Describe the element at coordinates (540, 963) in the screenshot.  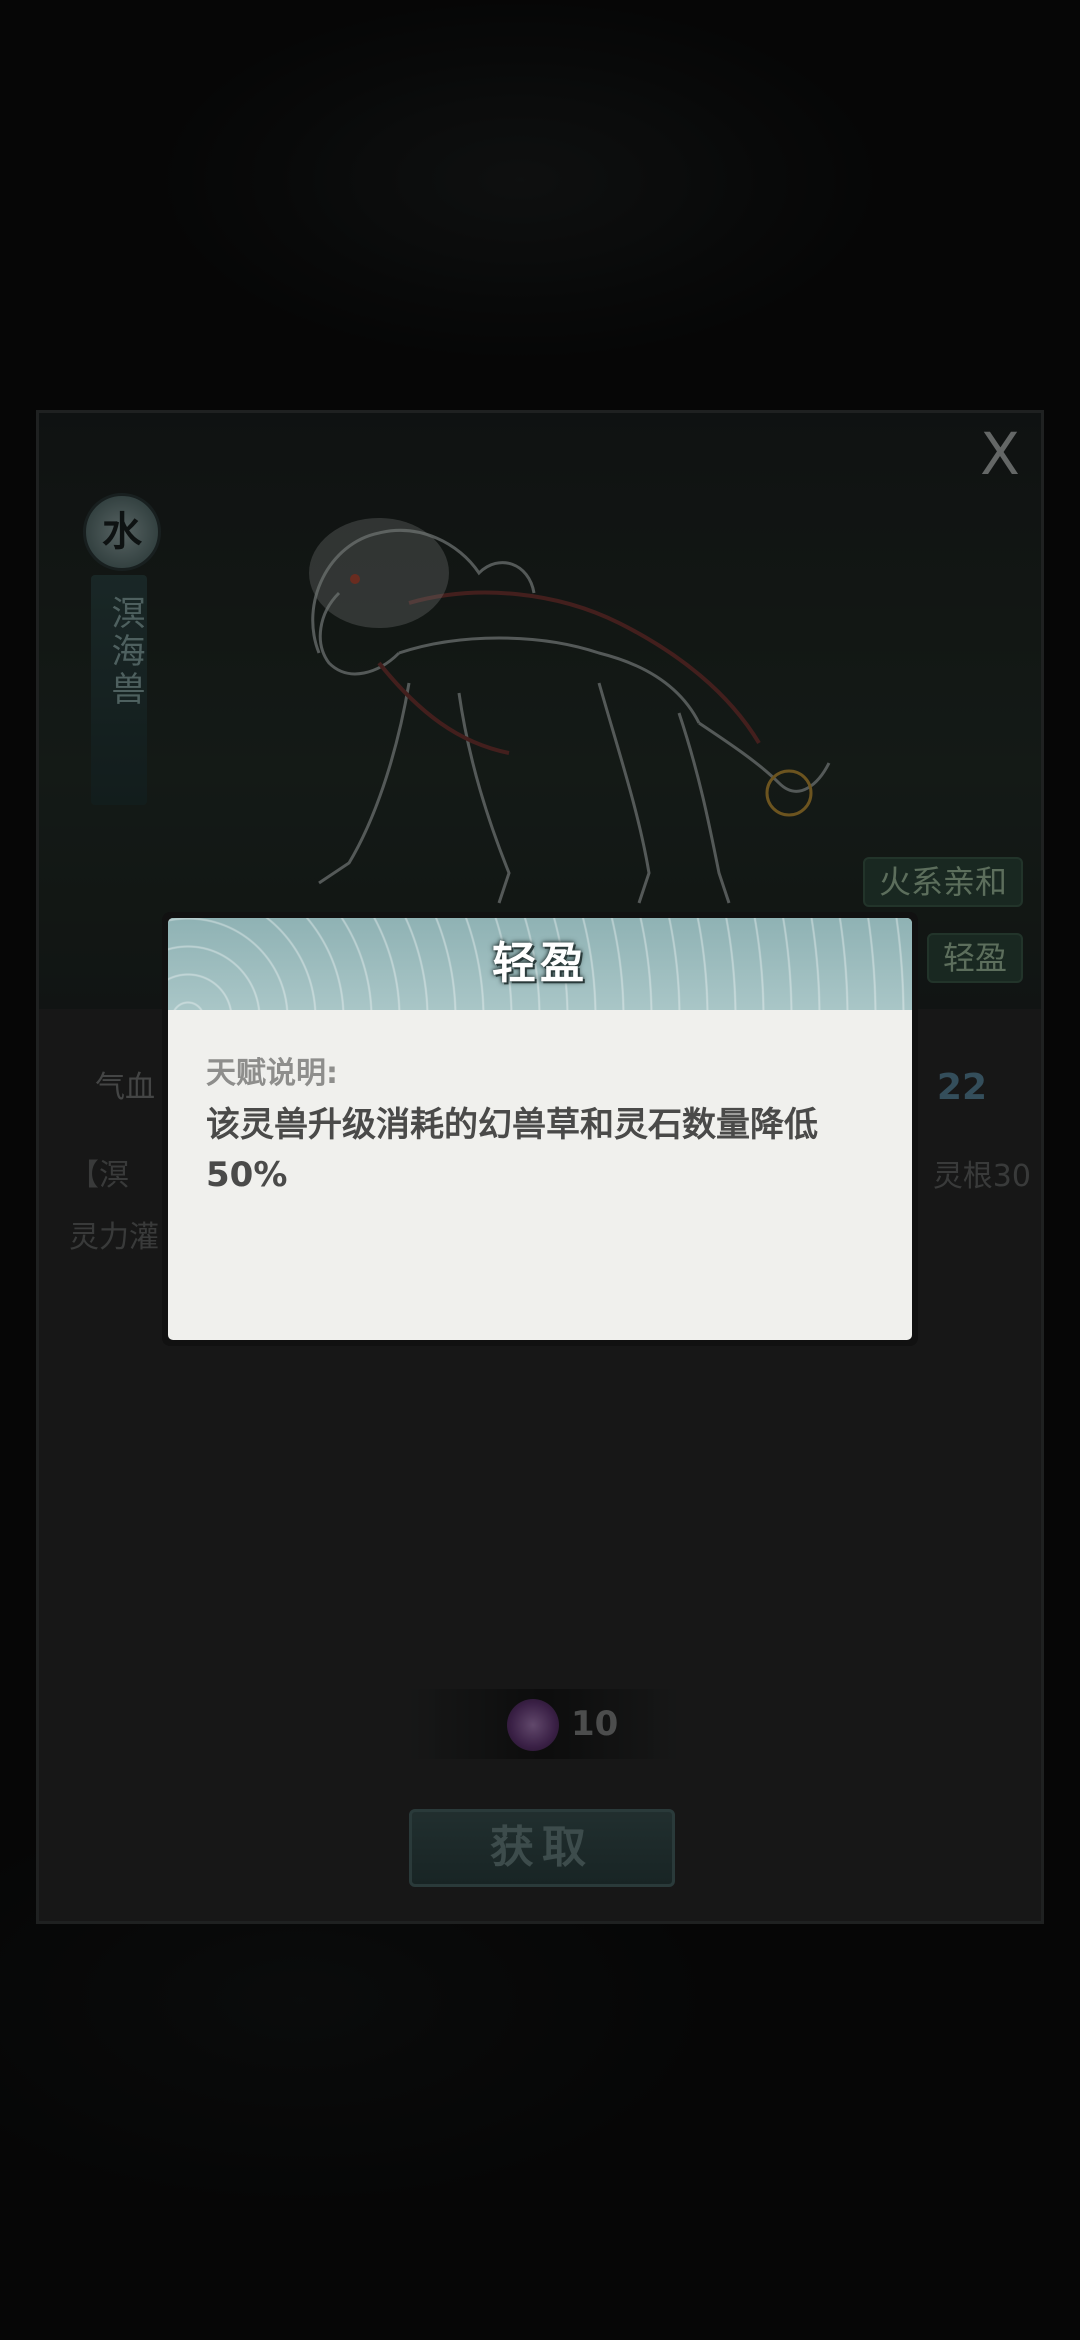
I see `talent-title: 轻盈` at that location.